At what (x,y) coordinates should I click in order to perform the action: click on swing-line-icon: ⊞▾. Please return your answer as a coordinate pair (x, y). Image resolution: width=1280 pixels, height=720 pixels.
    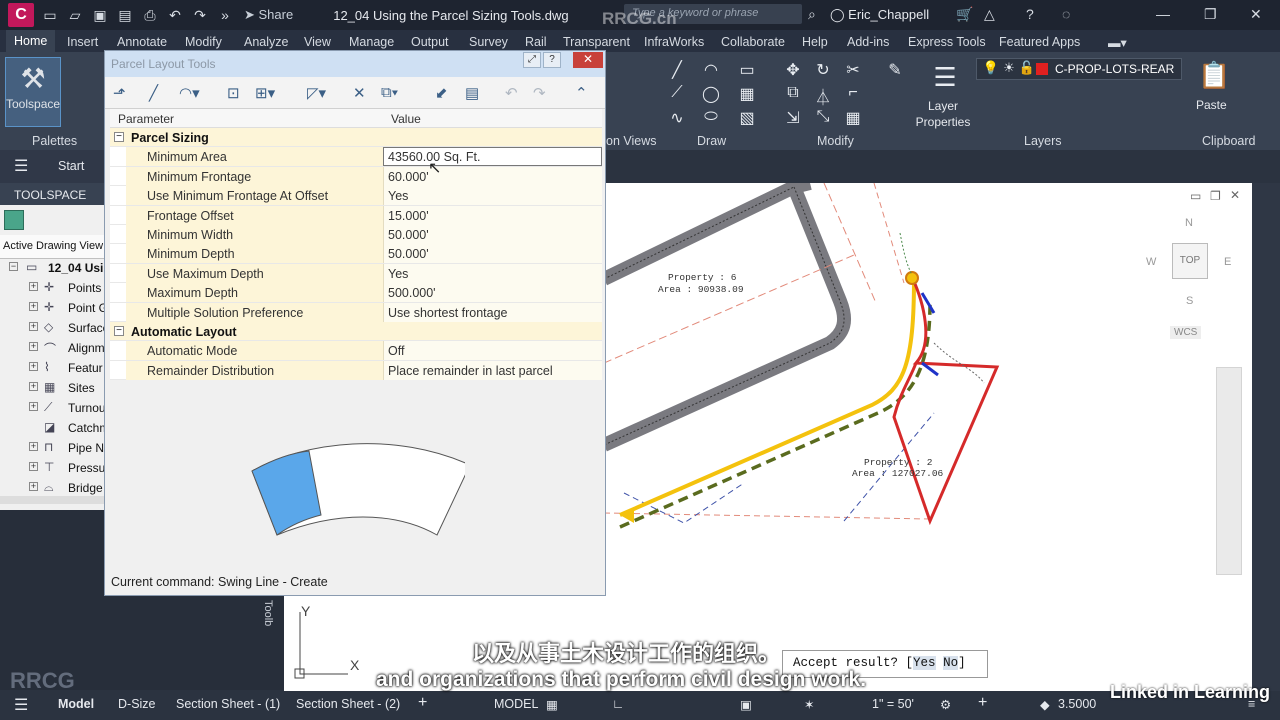
    Looking at the image, I should click on (265, 93).